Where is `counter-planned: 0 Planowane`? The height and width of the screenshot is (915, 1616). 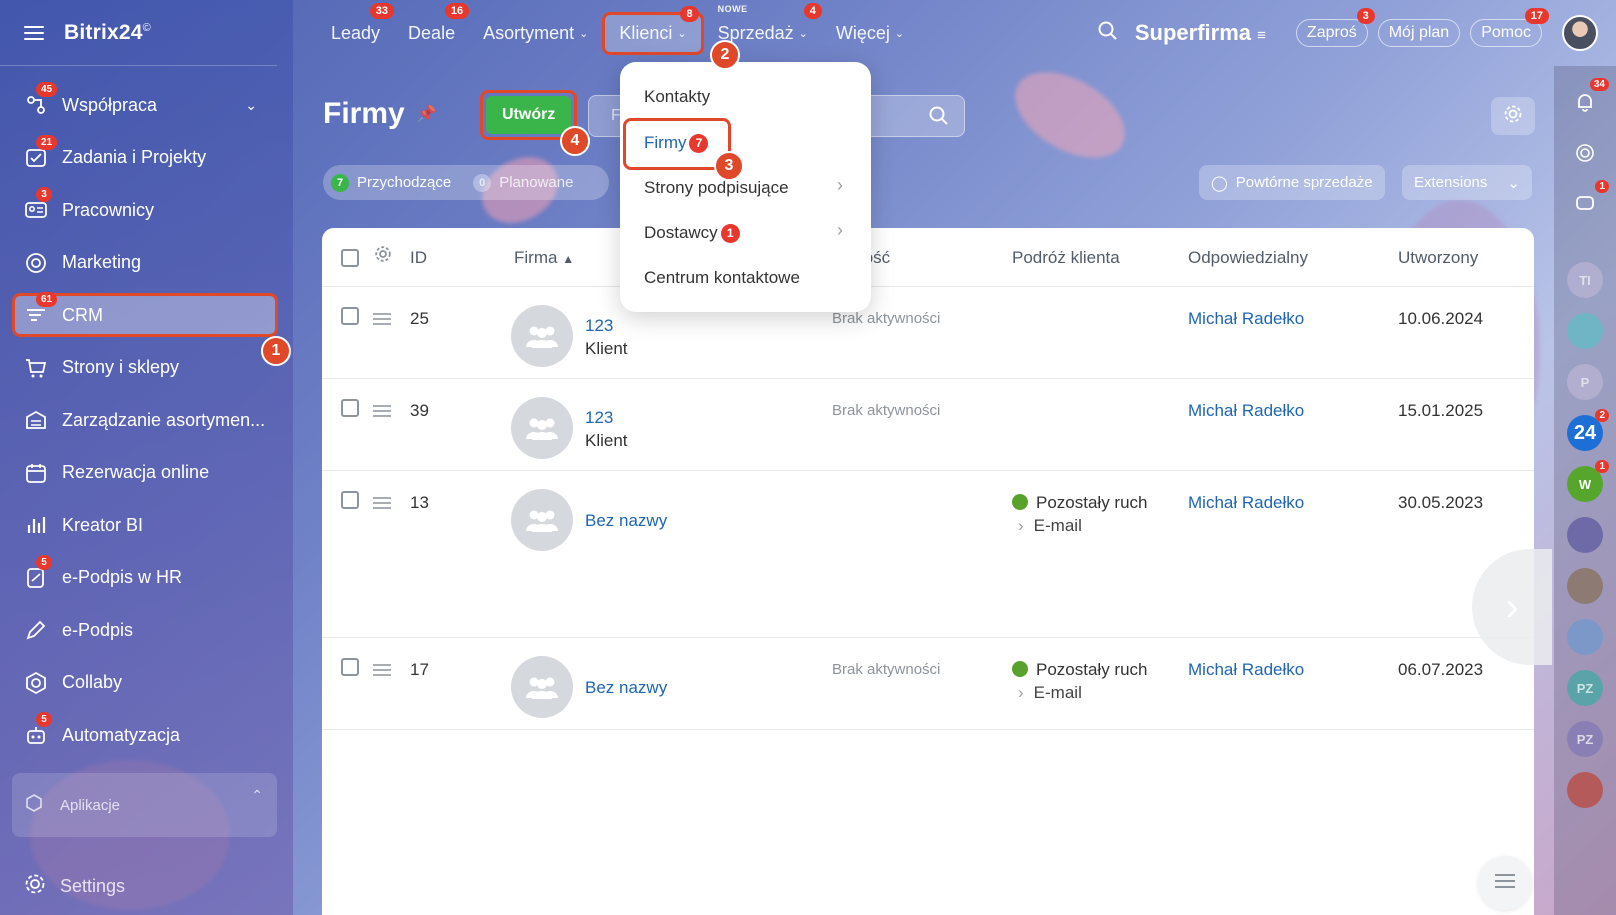 counter-planned: 0 Planowane is located at coordinates (523, 182).